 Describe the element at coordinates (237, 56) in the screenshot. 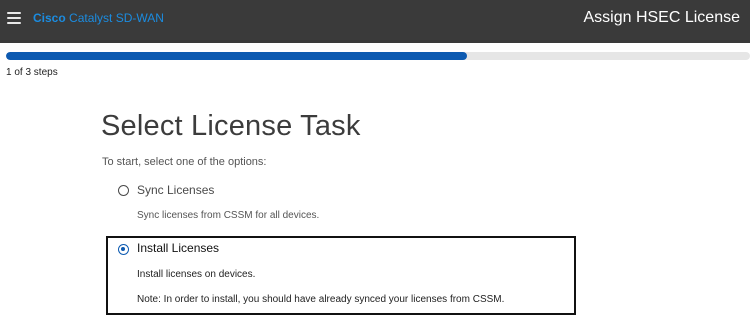

I see `progress-fill` at that location.